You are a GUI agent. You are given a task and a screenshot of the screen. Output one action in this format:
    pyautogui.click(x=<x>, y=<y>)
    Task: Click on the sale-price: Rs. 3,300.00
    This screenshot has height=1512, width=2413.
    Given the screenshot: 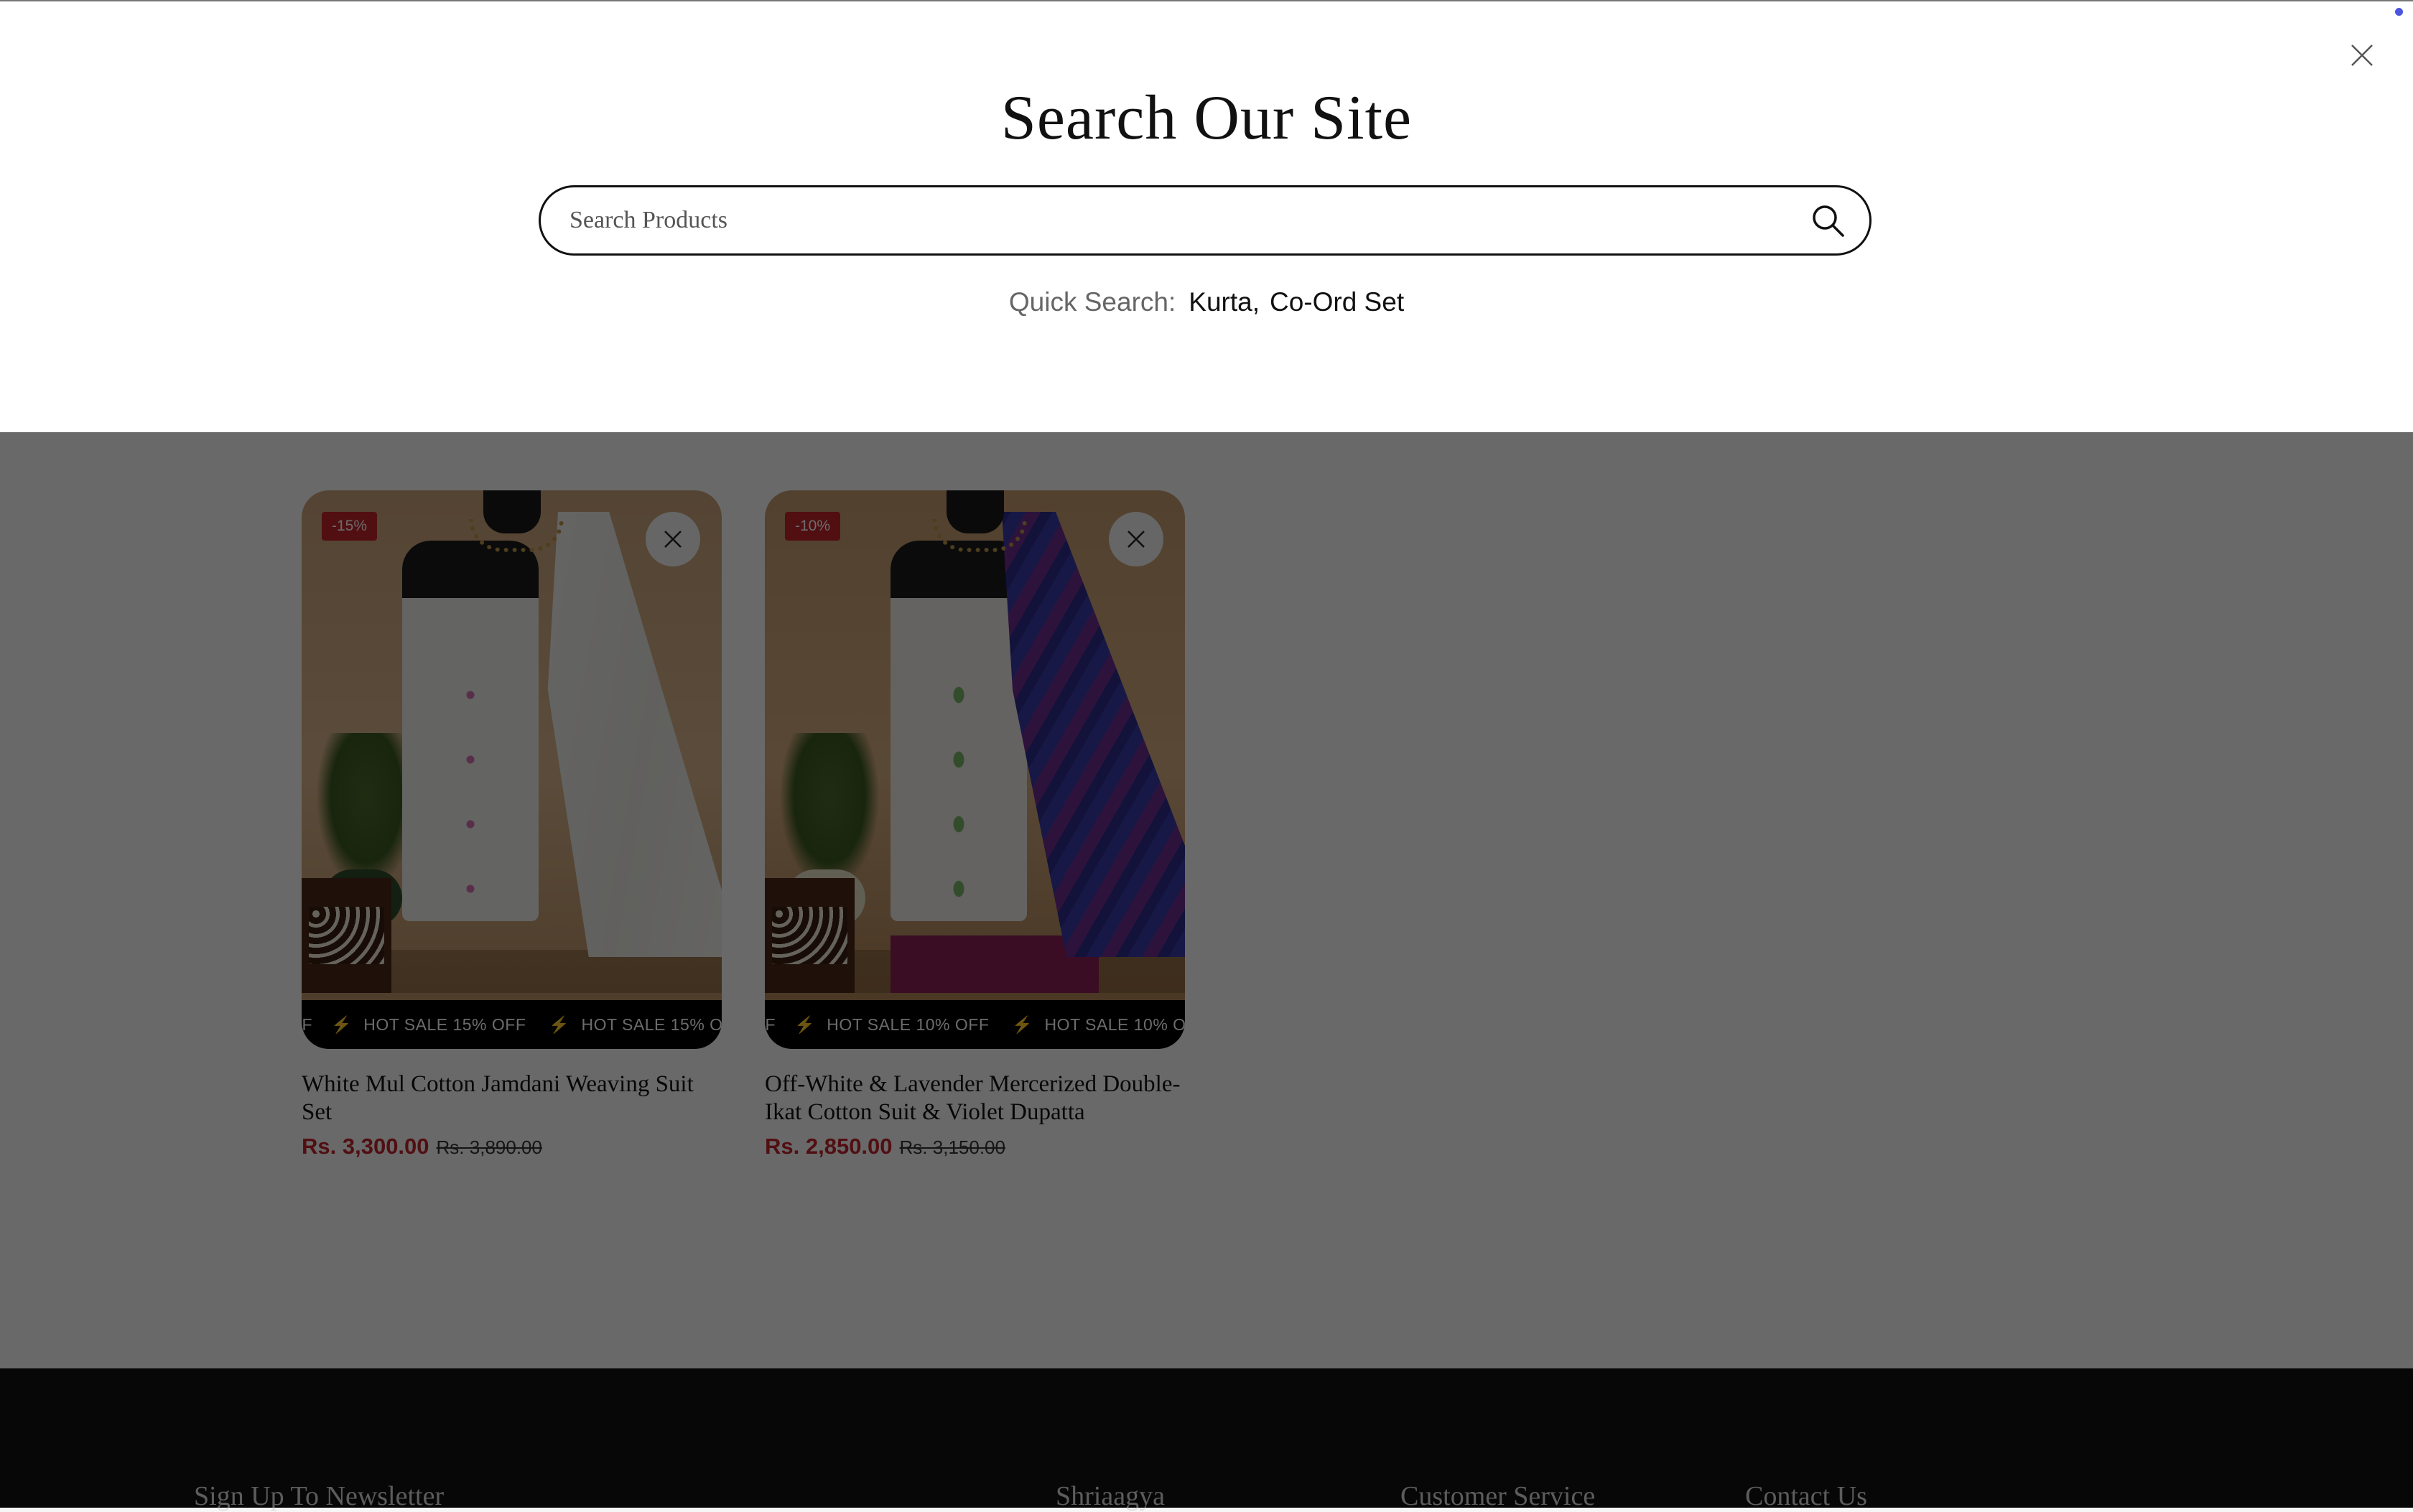 What is the action you would take?
    pyautogui.click(x=365, y=1146)
    